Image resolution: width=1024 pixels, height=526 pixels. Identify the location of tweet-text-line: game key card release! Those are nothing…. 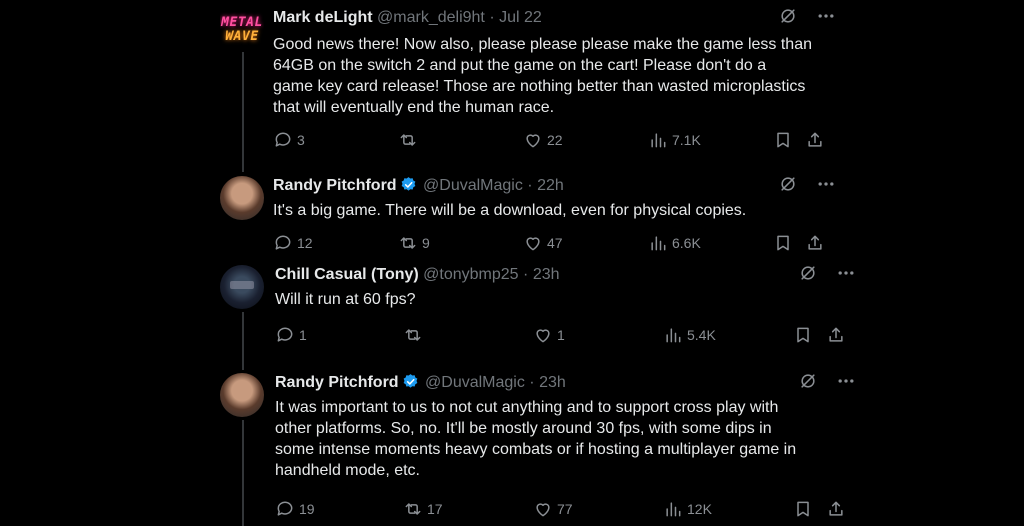
(539, 86).